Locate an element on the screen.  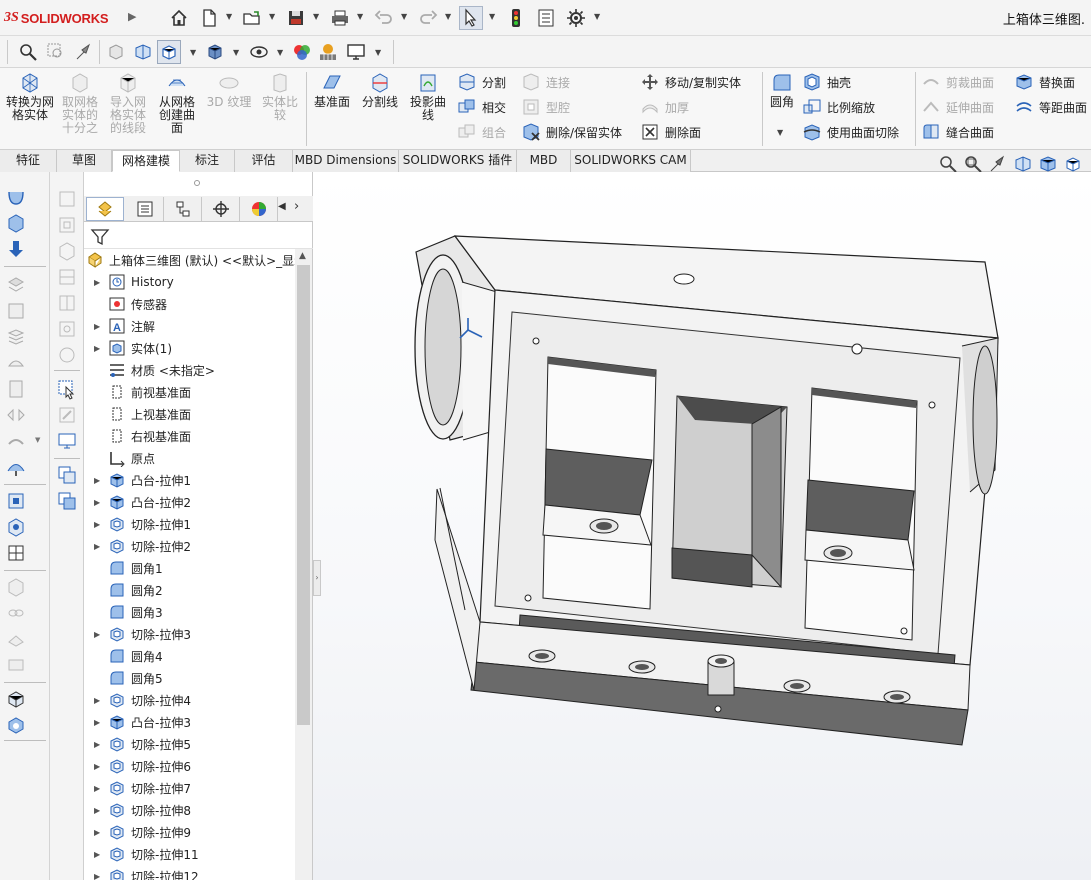
tree-item: ▶ 切除-拉伸11 is located at coordinates (141, 854).